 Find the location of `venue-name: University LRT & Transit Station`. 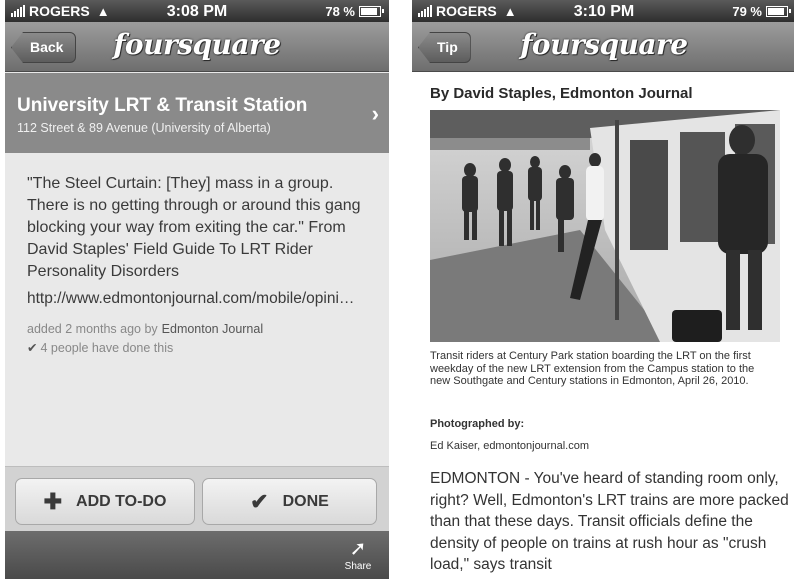

venue-name: University LRT & Transit Station is located at coordinates (162, 105).